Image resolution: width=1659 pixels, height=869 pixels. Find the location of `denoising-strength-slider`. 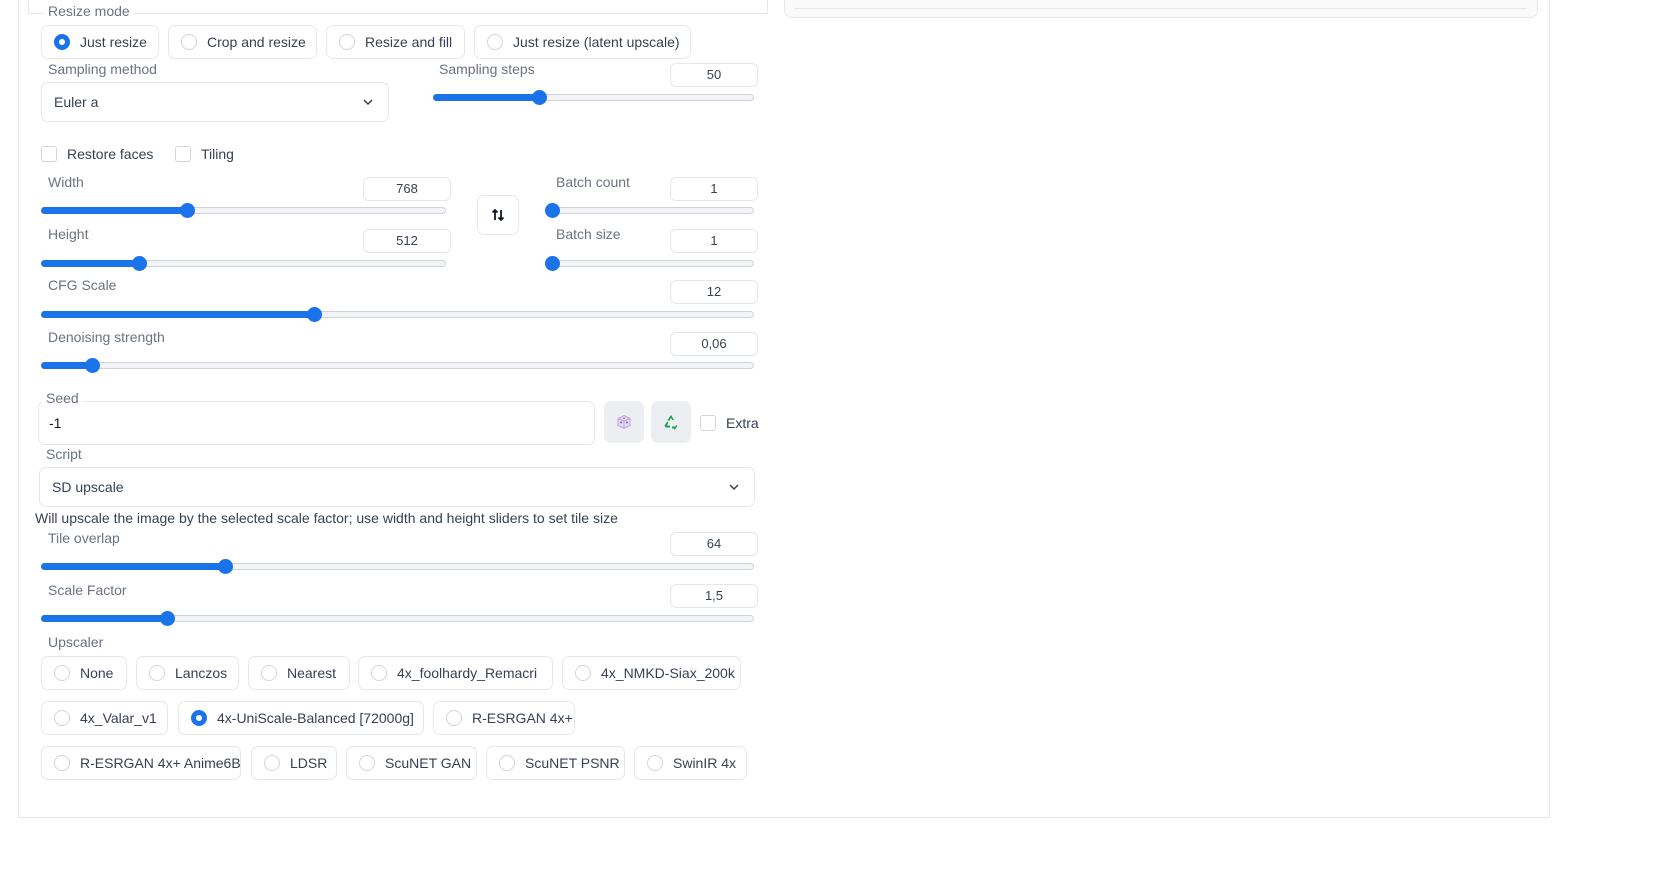

denoising-strength-slider is located at coordinates (397, 365).